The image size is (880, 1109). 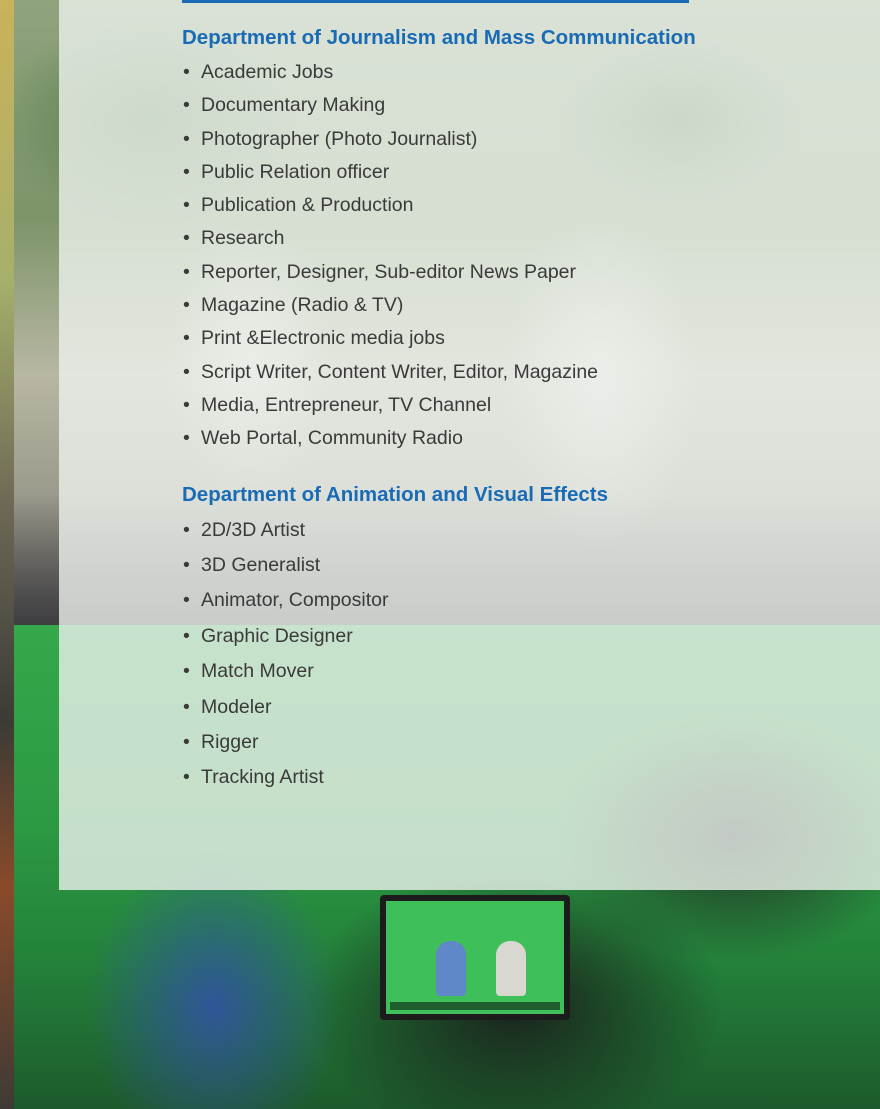 I want to click on list-item: • Modeler, so click(x=502, y=707).